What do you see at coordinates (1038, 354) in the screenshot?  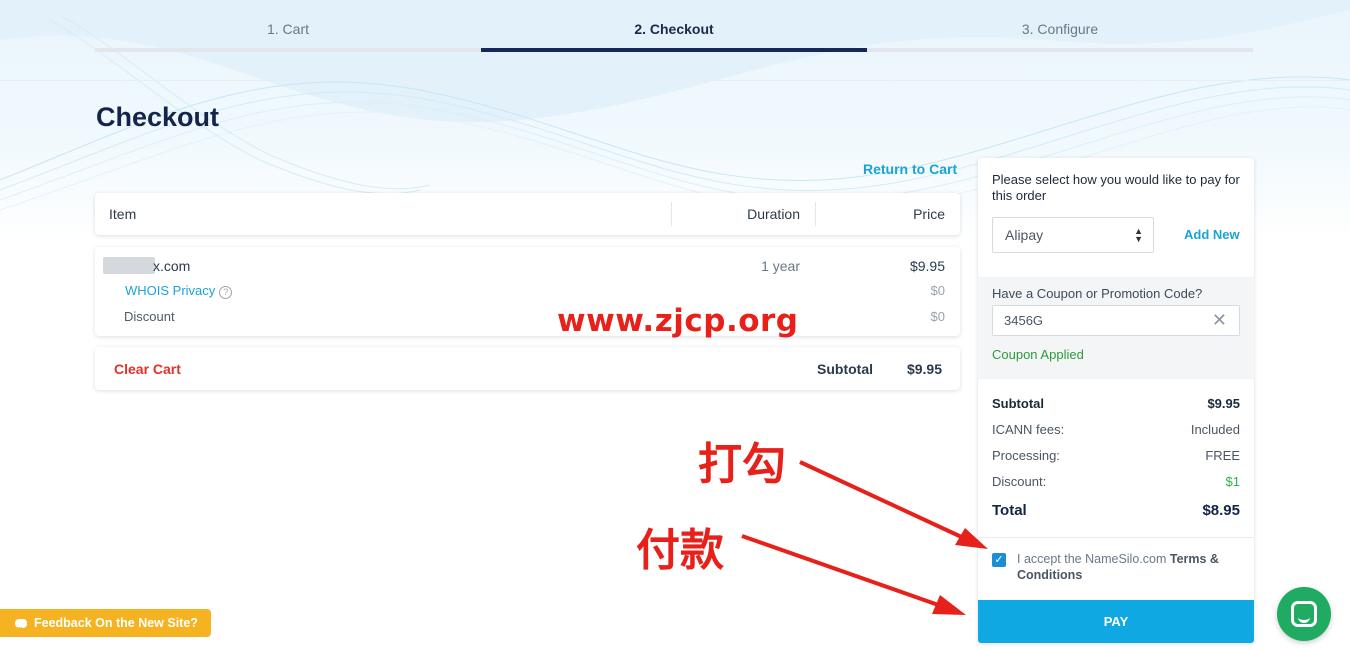 I see `coupon-status: Coupon Applied` at bounding box center [1038, 354].